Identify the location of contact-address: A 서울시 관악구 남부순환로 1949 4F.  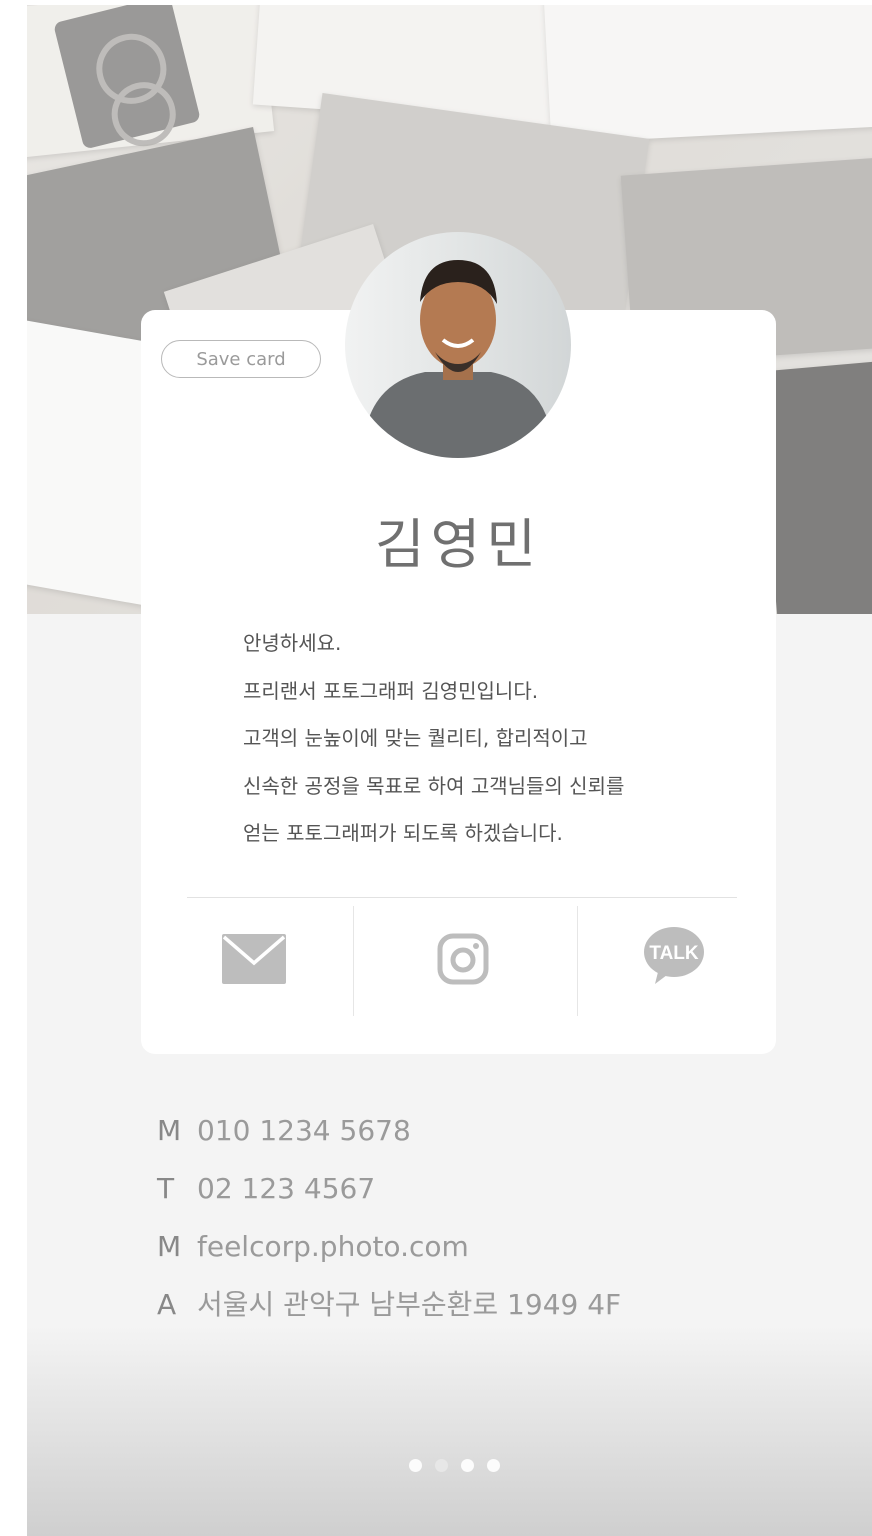
(389, 1314).